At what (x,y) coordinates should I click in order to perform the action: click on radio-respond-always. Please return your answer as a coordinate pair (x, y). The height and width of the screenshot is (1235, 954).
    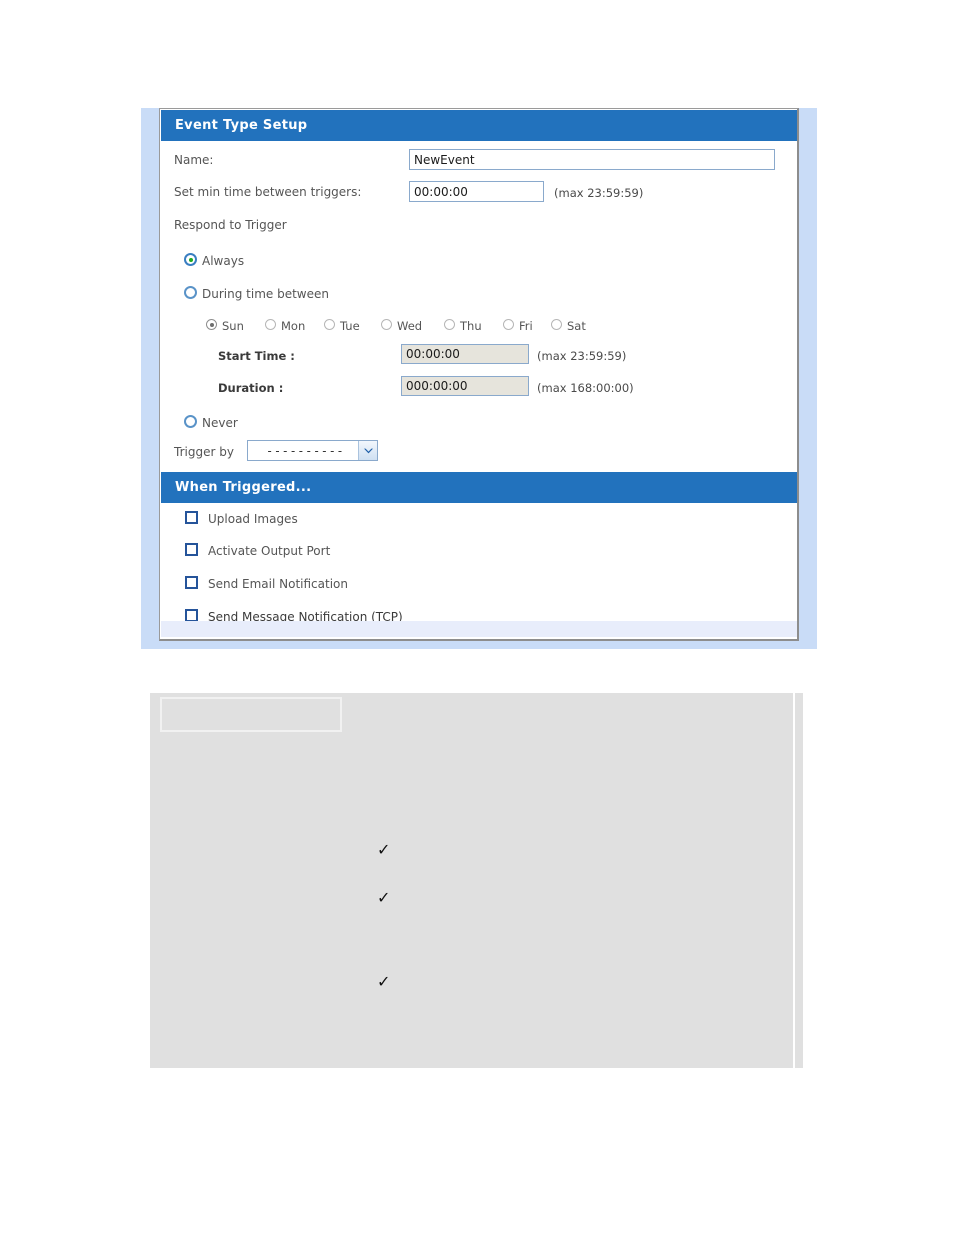
    Looking at the image, I should click on (190, 259).